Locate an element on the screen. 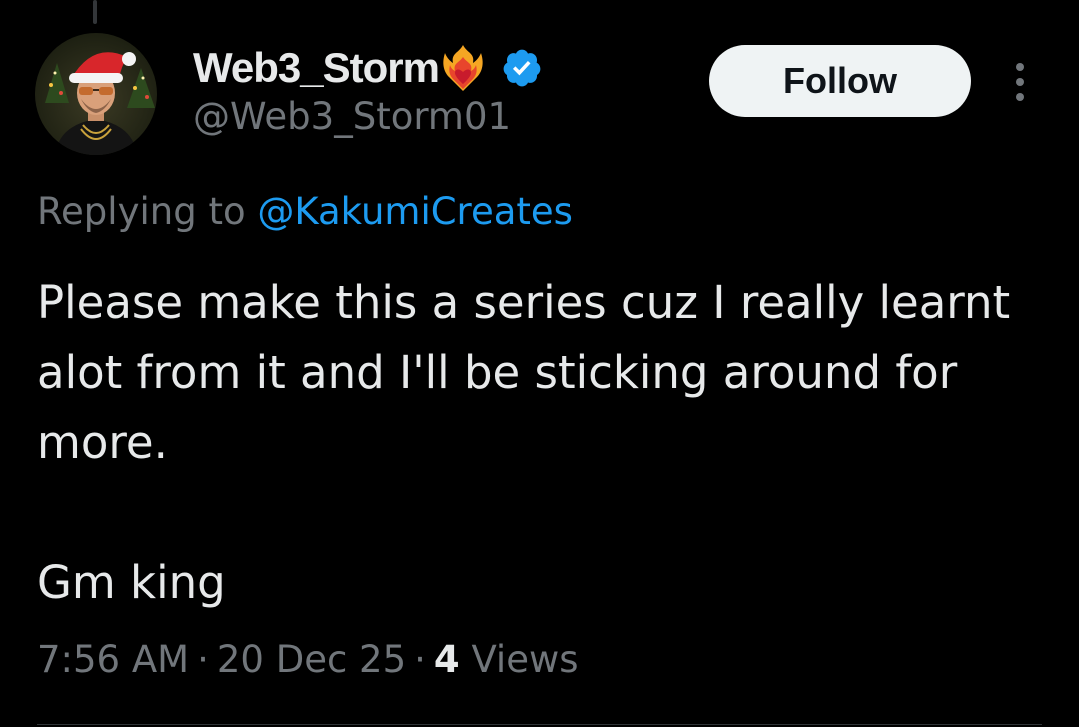 This screenshot has height=727, width=1079. avatar is located at coordinates (96, 94).